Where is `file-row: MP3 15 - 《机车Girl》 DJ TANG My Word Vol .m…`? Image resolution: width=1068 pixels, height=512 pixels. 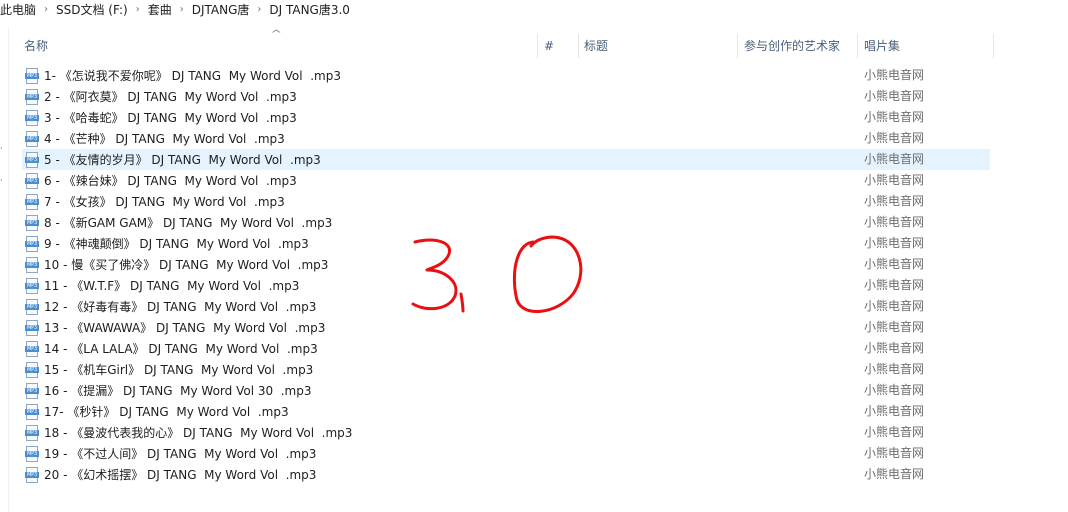 file-row: MP3 15 - 《机车Girl》 DJ TANG My Word Vol .m… is located at coordinates (506, 369).